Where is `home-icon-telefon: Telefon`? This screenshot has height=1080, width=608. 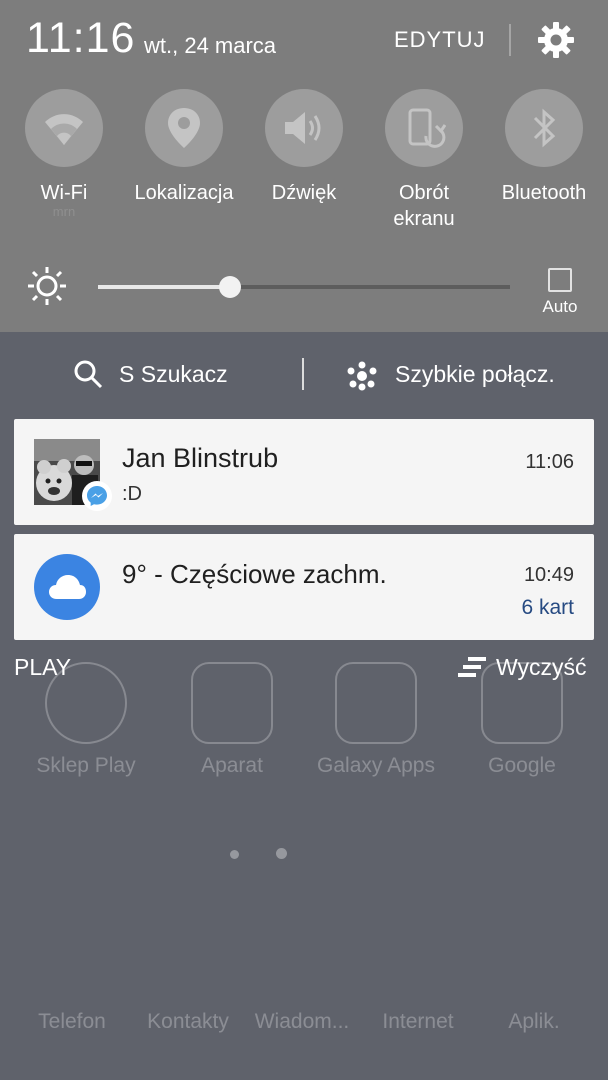 home-icon-telefon: Telefon is located at coordinates (72, 978).